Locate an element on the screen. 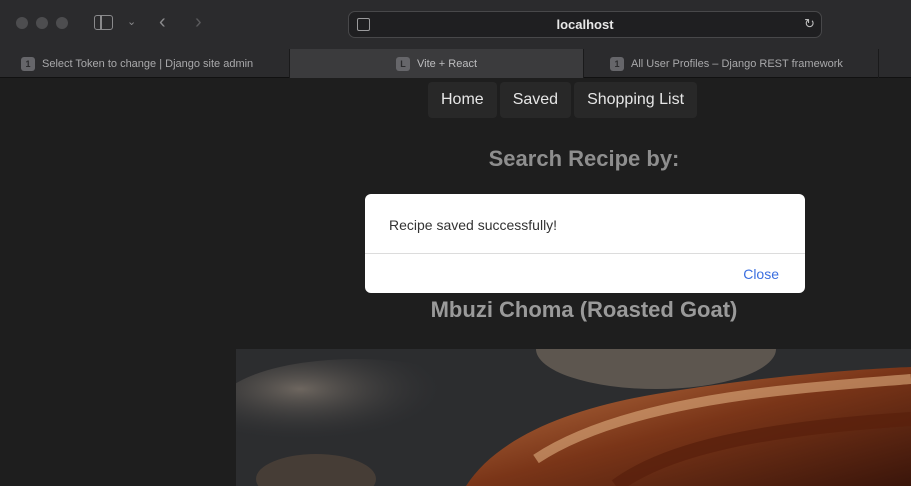 The height and width of the screenshot is (486, 911). window-close-button is located at coordinates (22, 23).